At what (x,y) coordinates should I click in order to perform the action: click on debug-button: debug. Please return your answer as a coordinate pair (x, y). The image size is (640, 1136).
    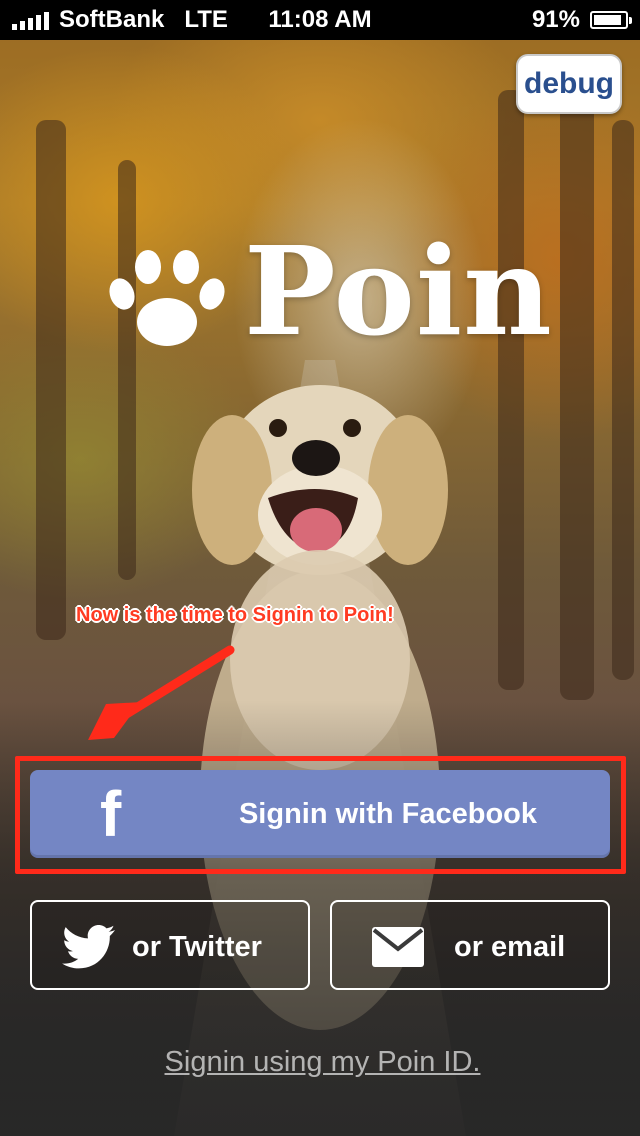
    Looking at the image, I should click on (569, 84).